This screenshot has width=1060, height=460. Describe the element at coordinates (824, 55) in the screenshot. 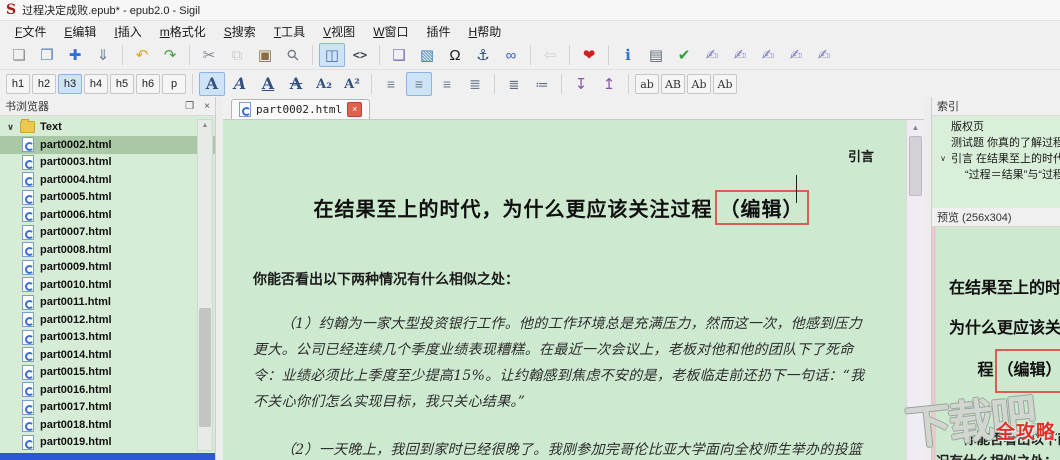

I see `goto-misspelled-5-icon: ✍` at that location.